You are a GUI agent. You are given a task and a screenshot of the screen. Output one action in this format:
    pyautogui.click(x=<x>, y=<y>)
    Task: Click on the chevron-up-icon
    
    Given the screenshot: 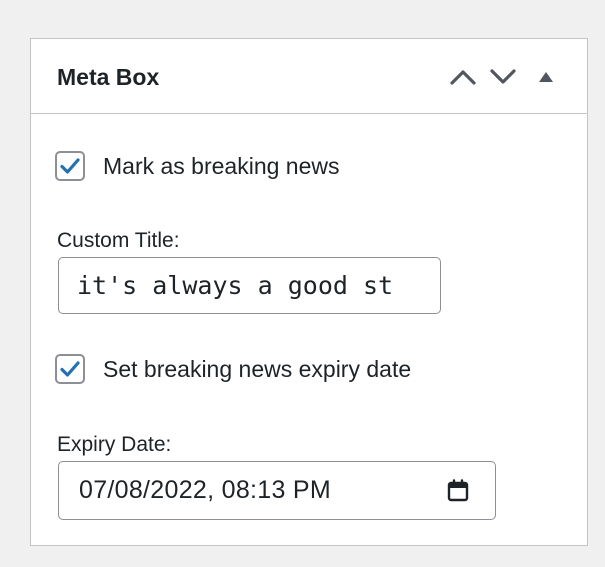 What is the action you would take?
    pyautogui.click(x=463, y=77)
    